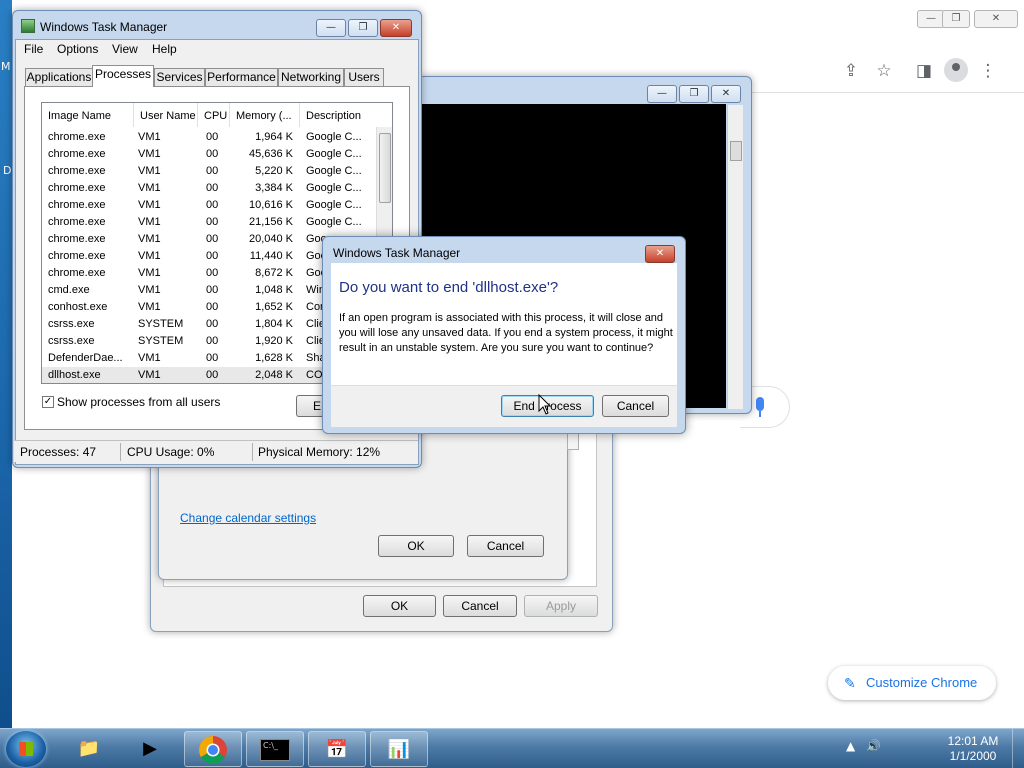 This screenshot has width=1024, height=768. Describe the element at coordinates (214, 115) in the screenshot. I see `column-cpu: CPU` at that location.